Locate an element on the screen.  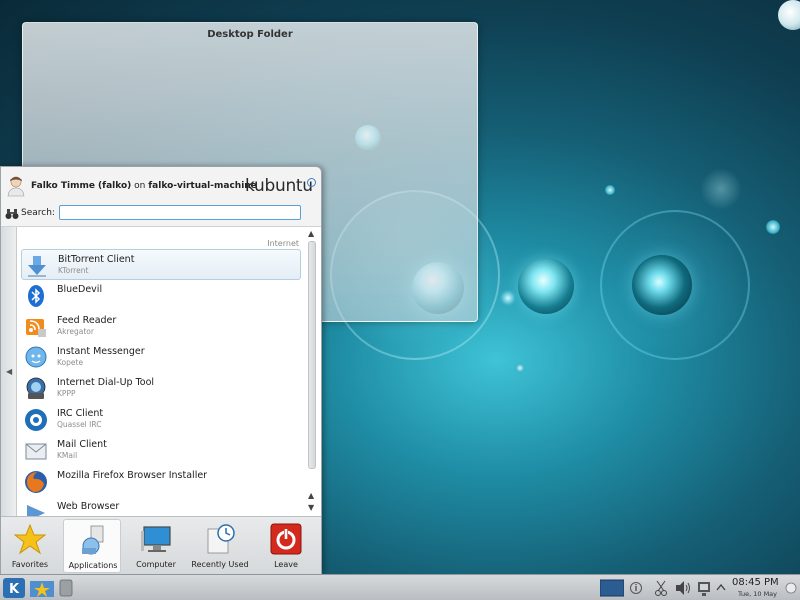
scissors-icon is located at coordinates (661, 588).